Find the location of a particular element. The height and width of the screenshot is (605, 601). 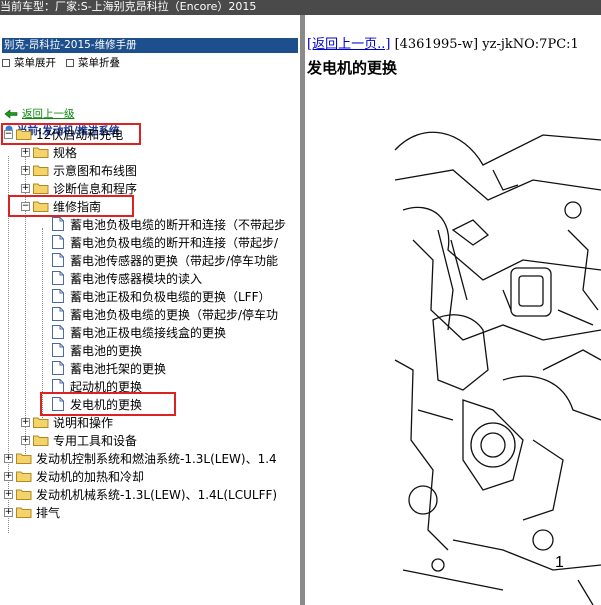

vehicle-info-bar: 当前车型：厂家:S-上海别克昂科拉（Encore）2015 is located at coordinates (300, 7).